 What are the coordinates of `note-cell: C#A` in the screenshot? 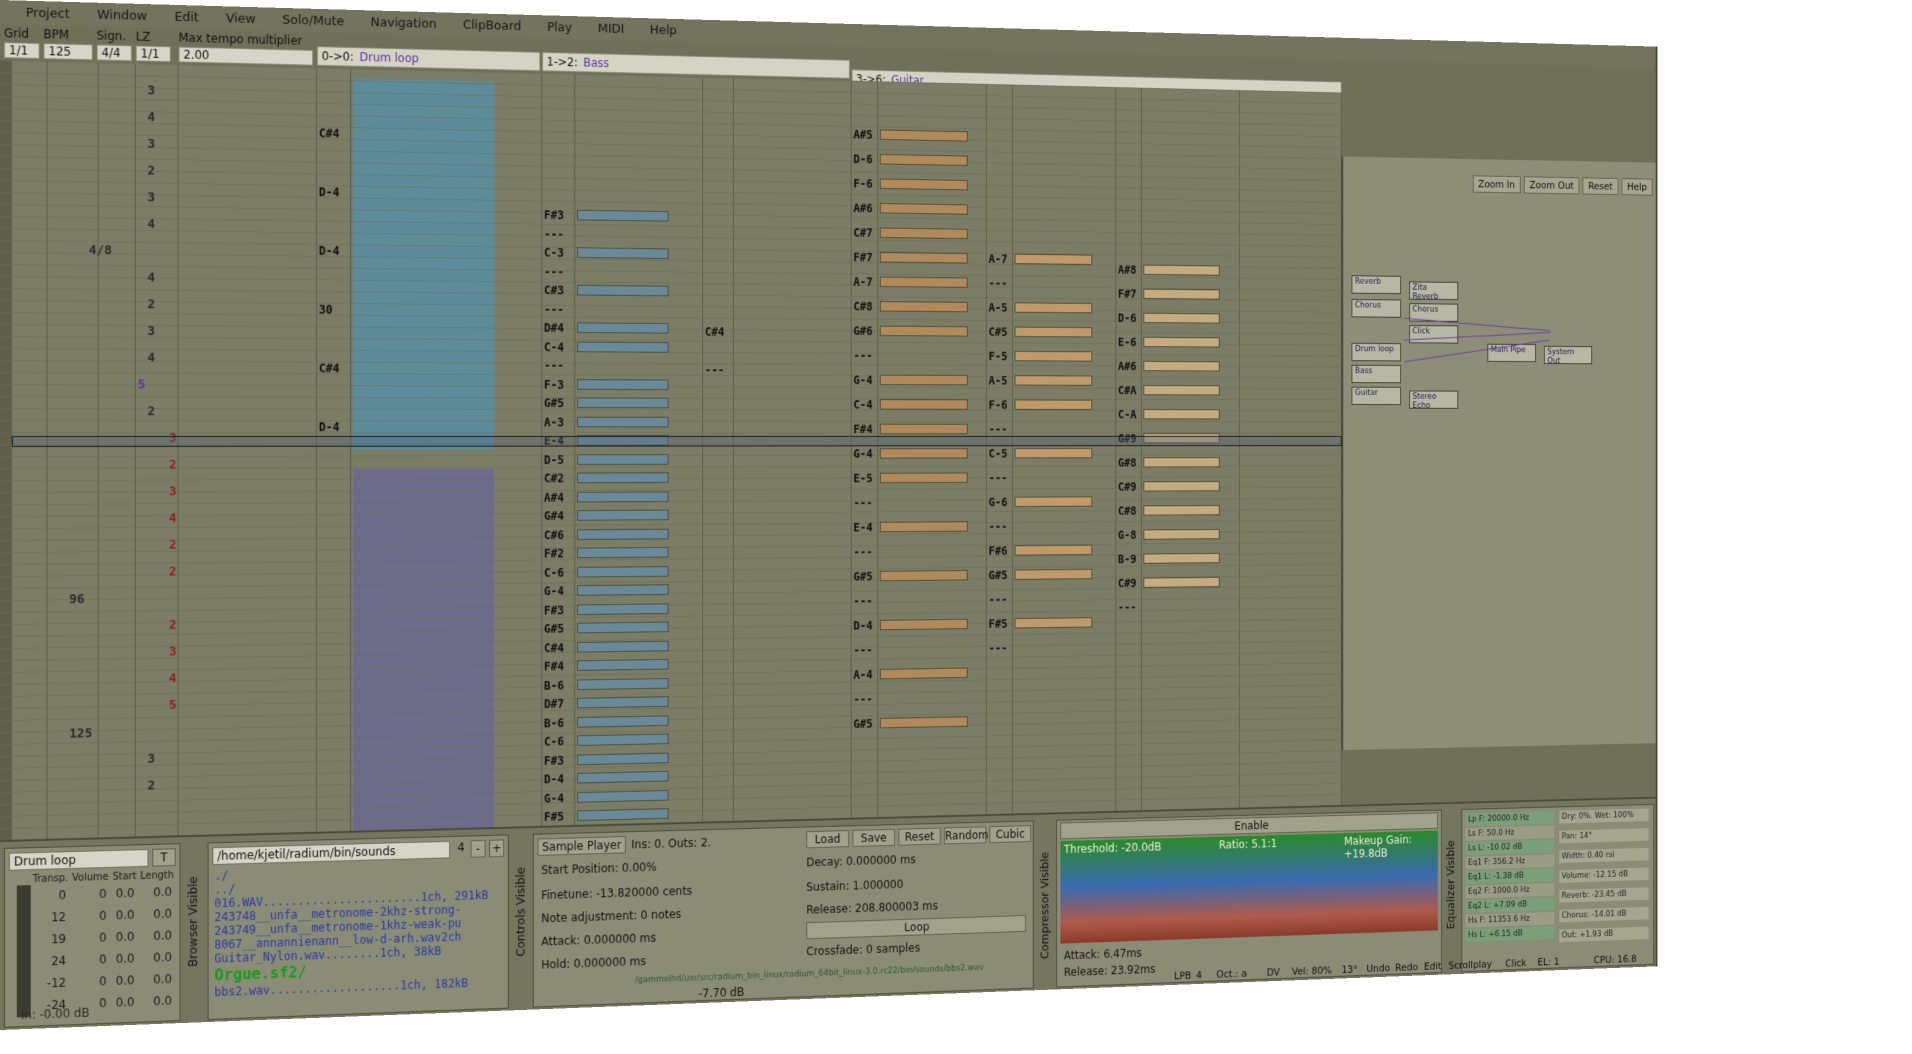 It's located at (1127, 390).